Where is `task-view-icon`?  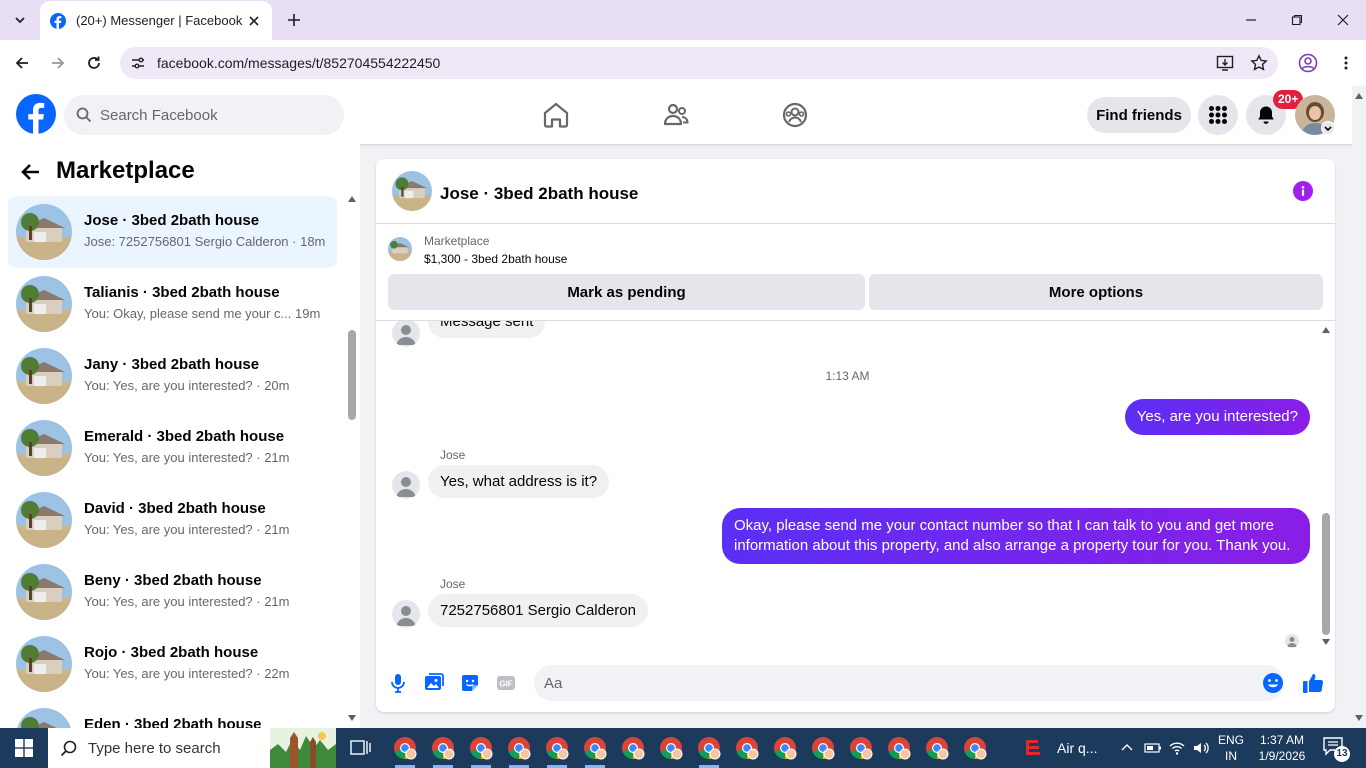 task-view-icon is located at coordinates (360, 748).